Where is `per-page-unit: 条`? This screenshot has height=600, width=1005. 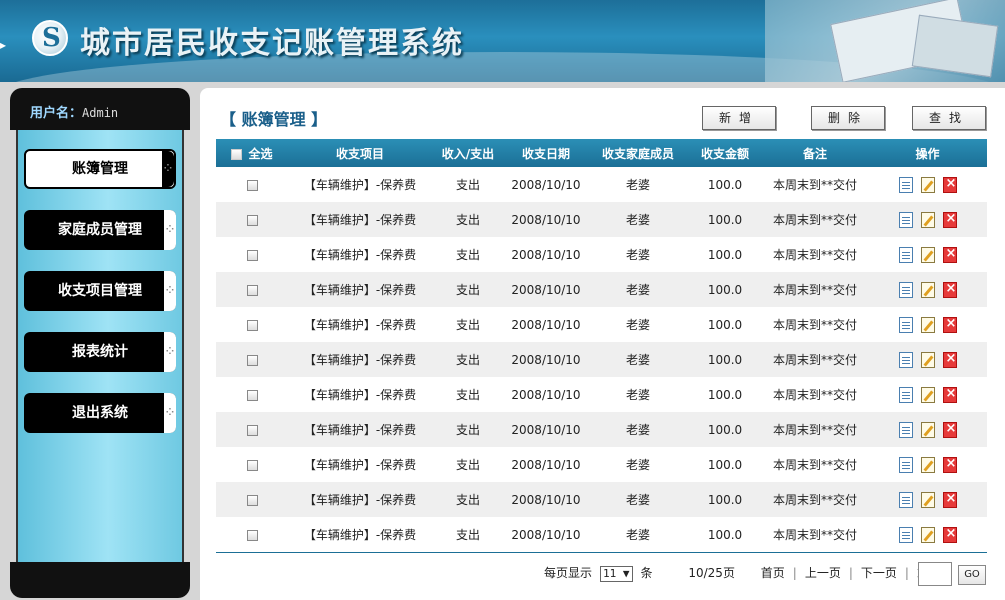
per-page-unit: 条 is located at coordinates (646, 573).